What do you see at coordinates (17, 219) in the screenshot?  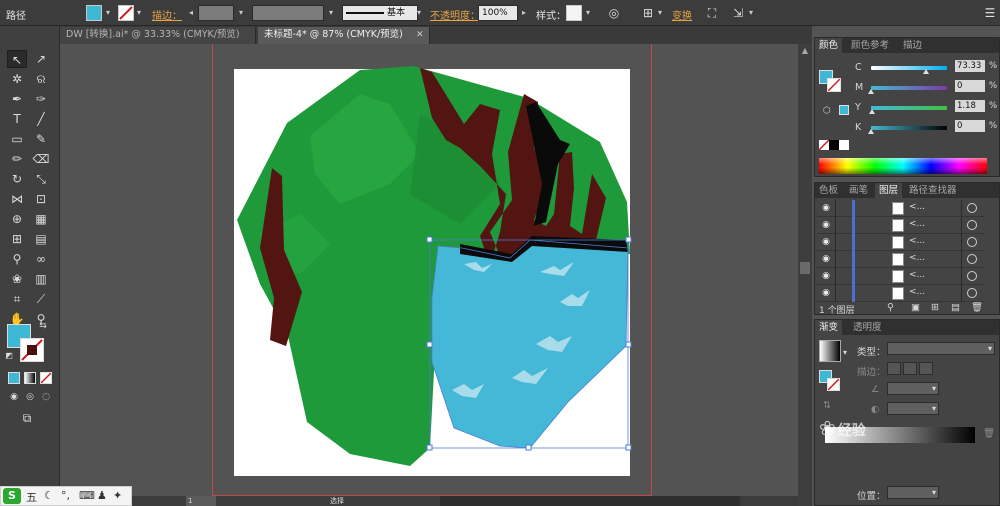 I see `shape-builder-tool-icon: ⊕` at bounding box center [17, 219].